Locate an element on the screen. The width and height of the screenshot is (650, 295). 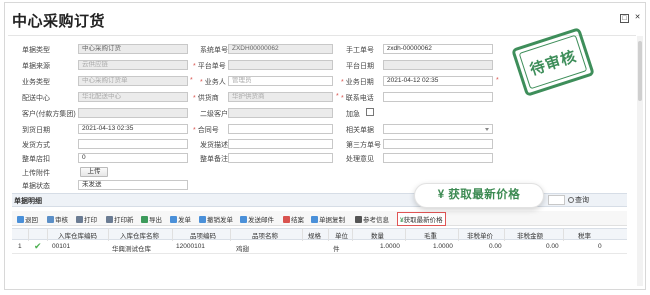
email-icon is located at coordinates (243, 219).